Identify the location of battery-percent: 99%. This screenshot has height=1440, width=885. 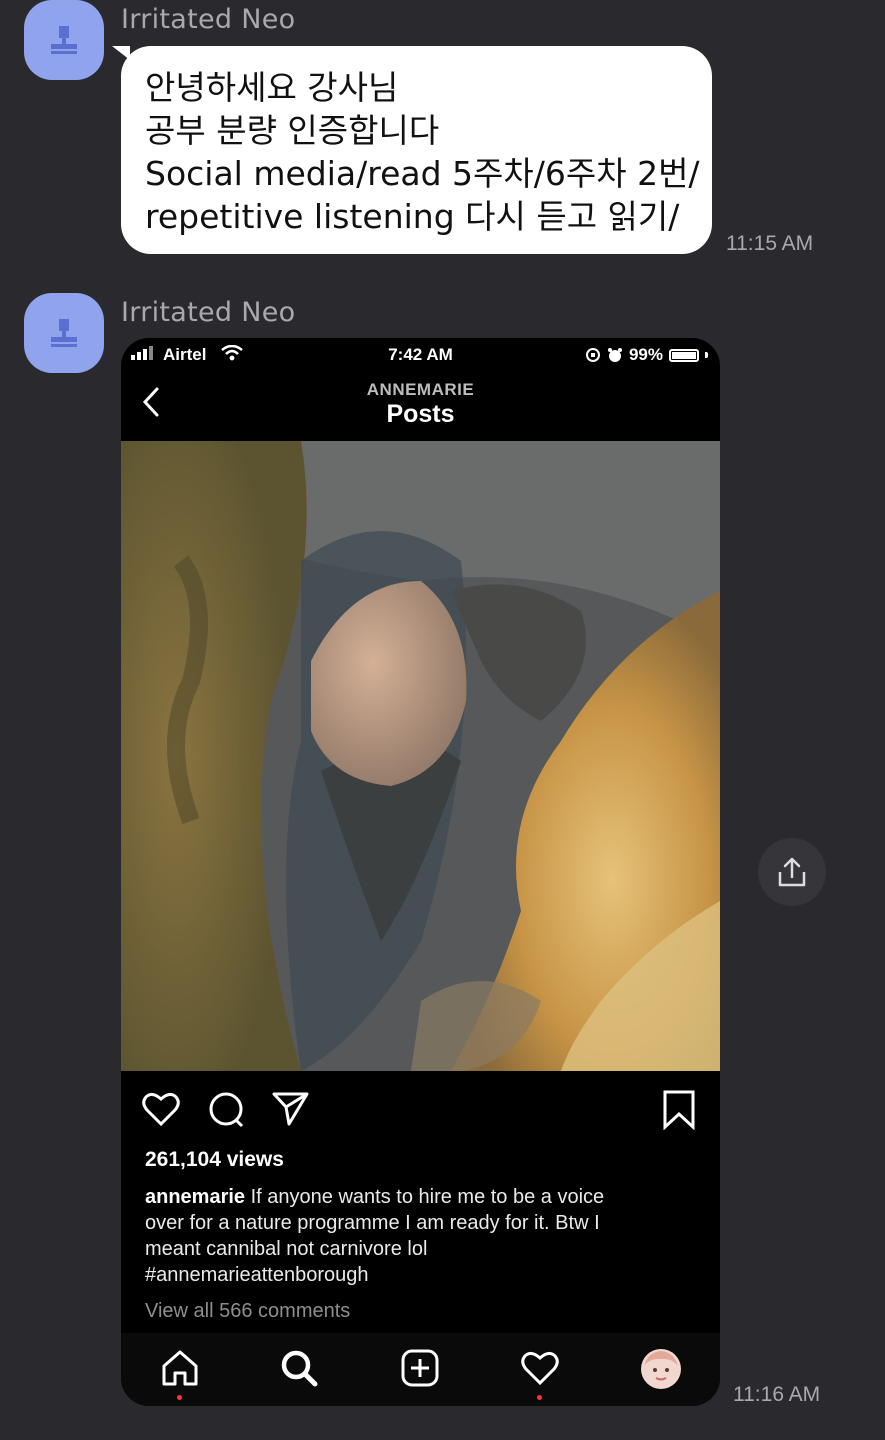
(645, 354).